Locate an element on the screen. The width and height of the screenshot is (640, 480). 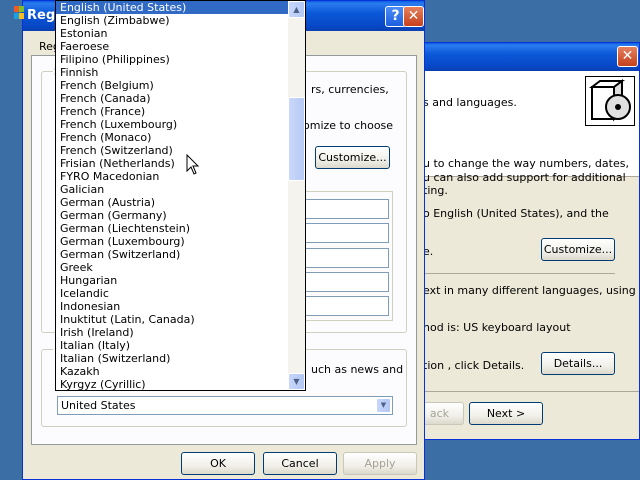
ok-button: OK is located at coordinates (218, 463).